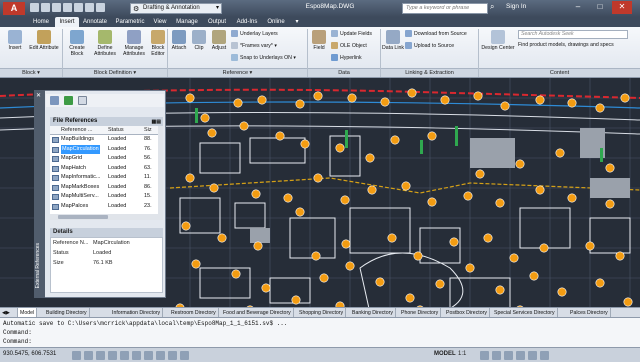 The height and width of the screenshot is (362, 640). I want to click on annotation-scale: 1:1, so click(462, 354).